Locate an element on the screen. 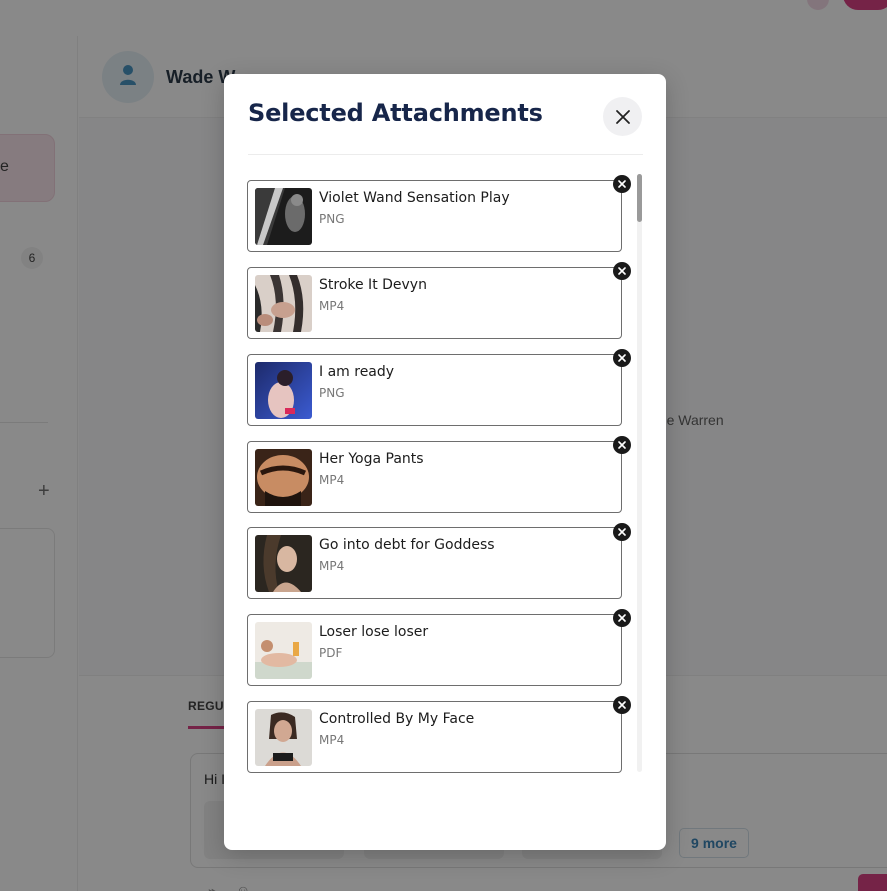  attachment-type: PDF is located at coordinates (331, 653).